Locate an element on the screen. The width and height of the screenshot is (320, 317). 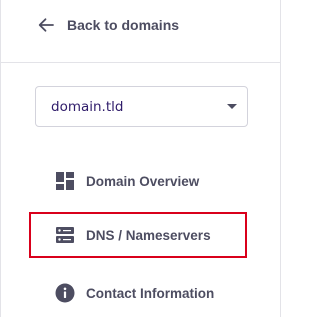
arrow-left-icon is located at coordinates (46, 25).